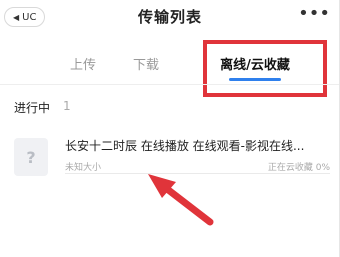 Image resolution: width=340 pixels, height=257 pixels. I want to click on section-label-in-progress: 进行中, so click(32, 108).